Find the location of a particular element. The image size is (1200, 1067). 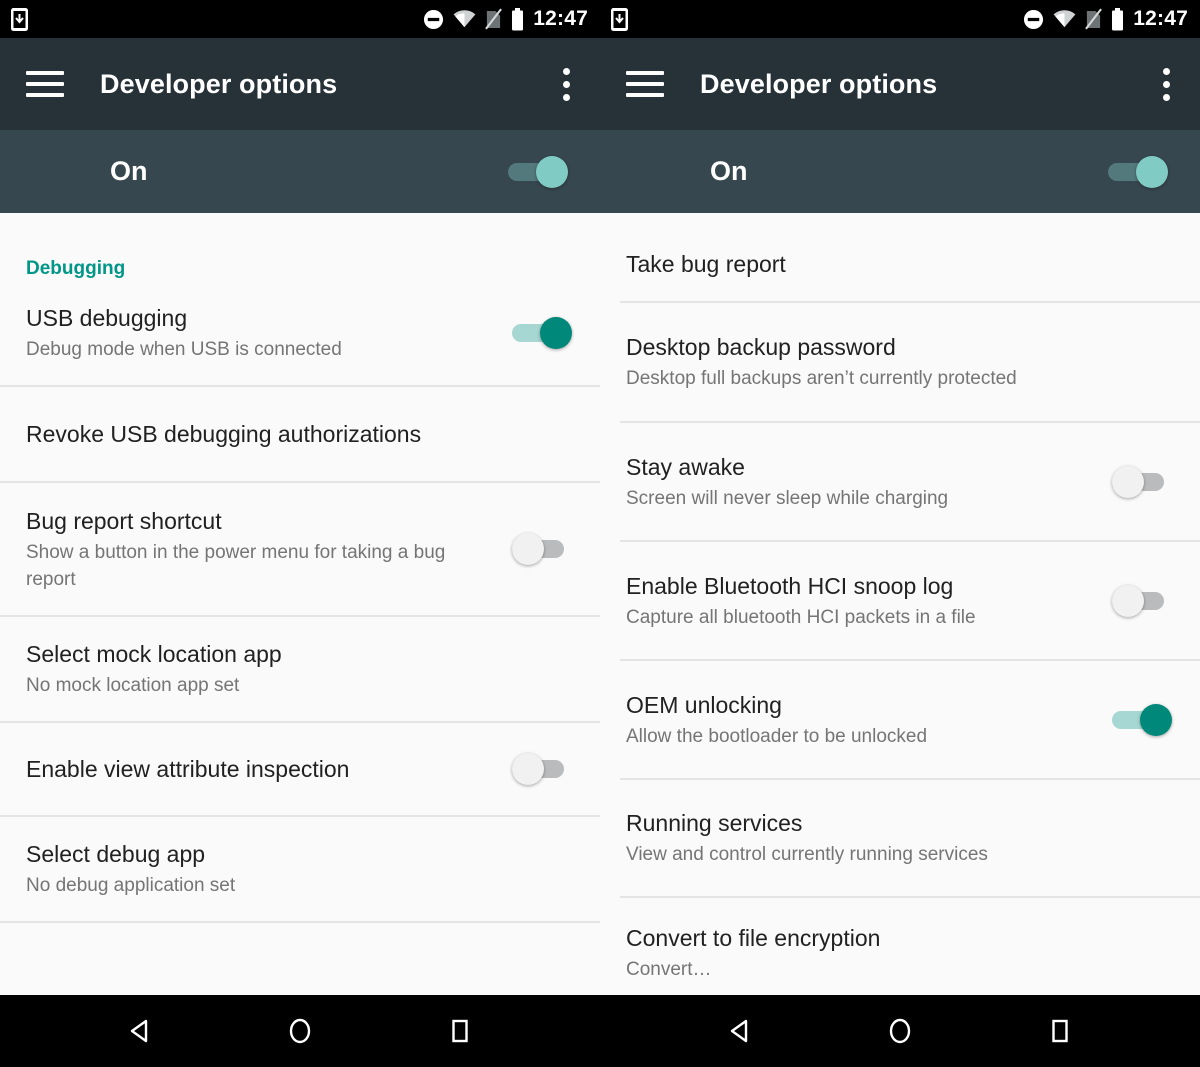

usb-debugging-toggle is located at coordinates (543, 333).